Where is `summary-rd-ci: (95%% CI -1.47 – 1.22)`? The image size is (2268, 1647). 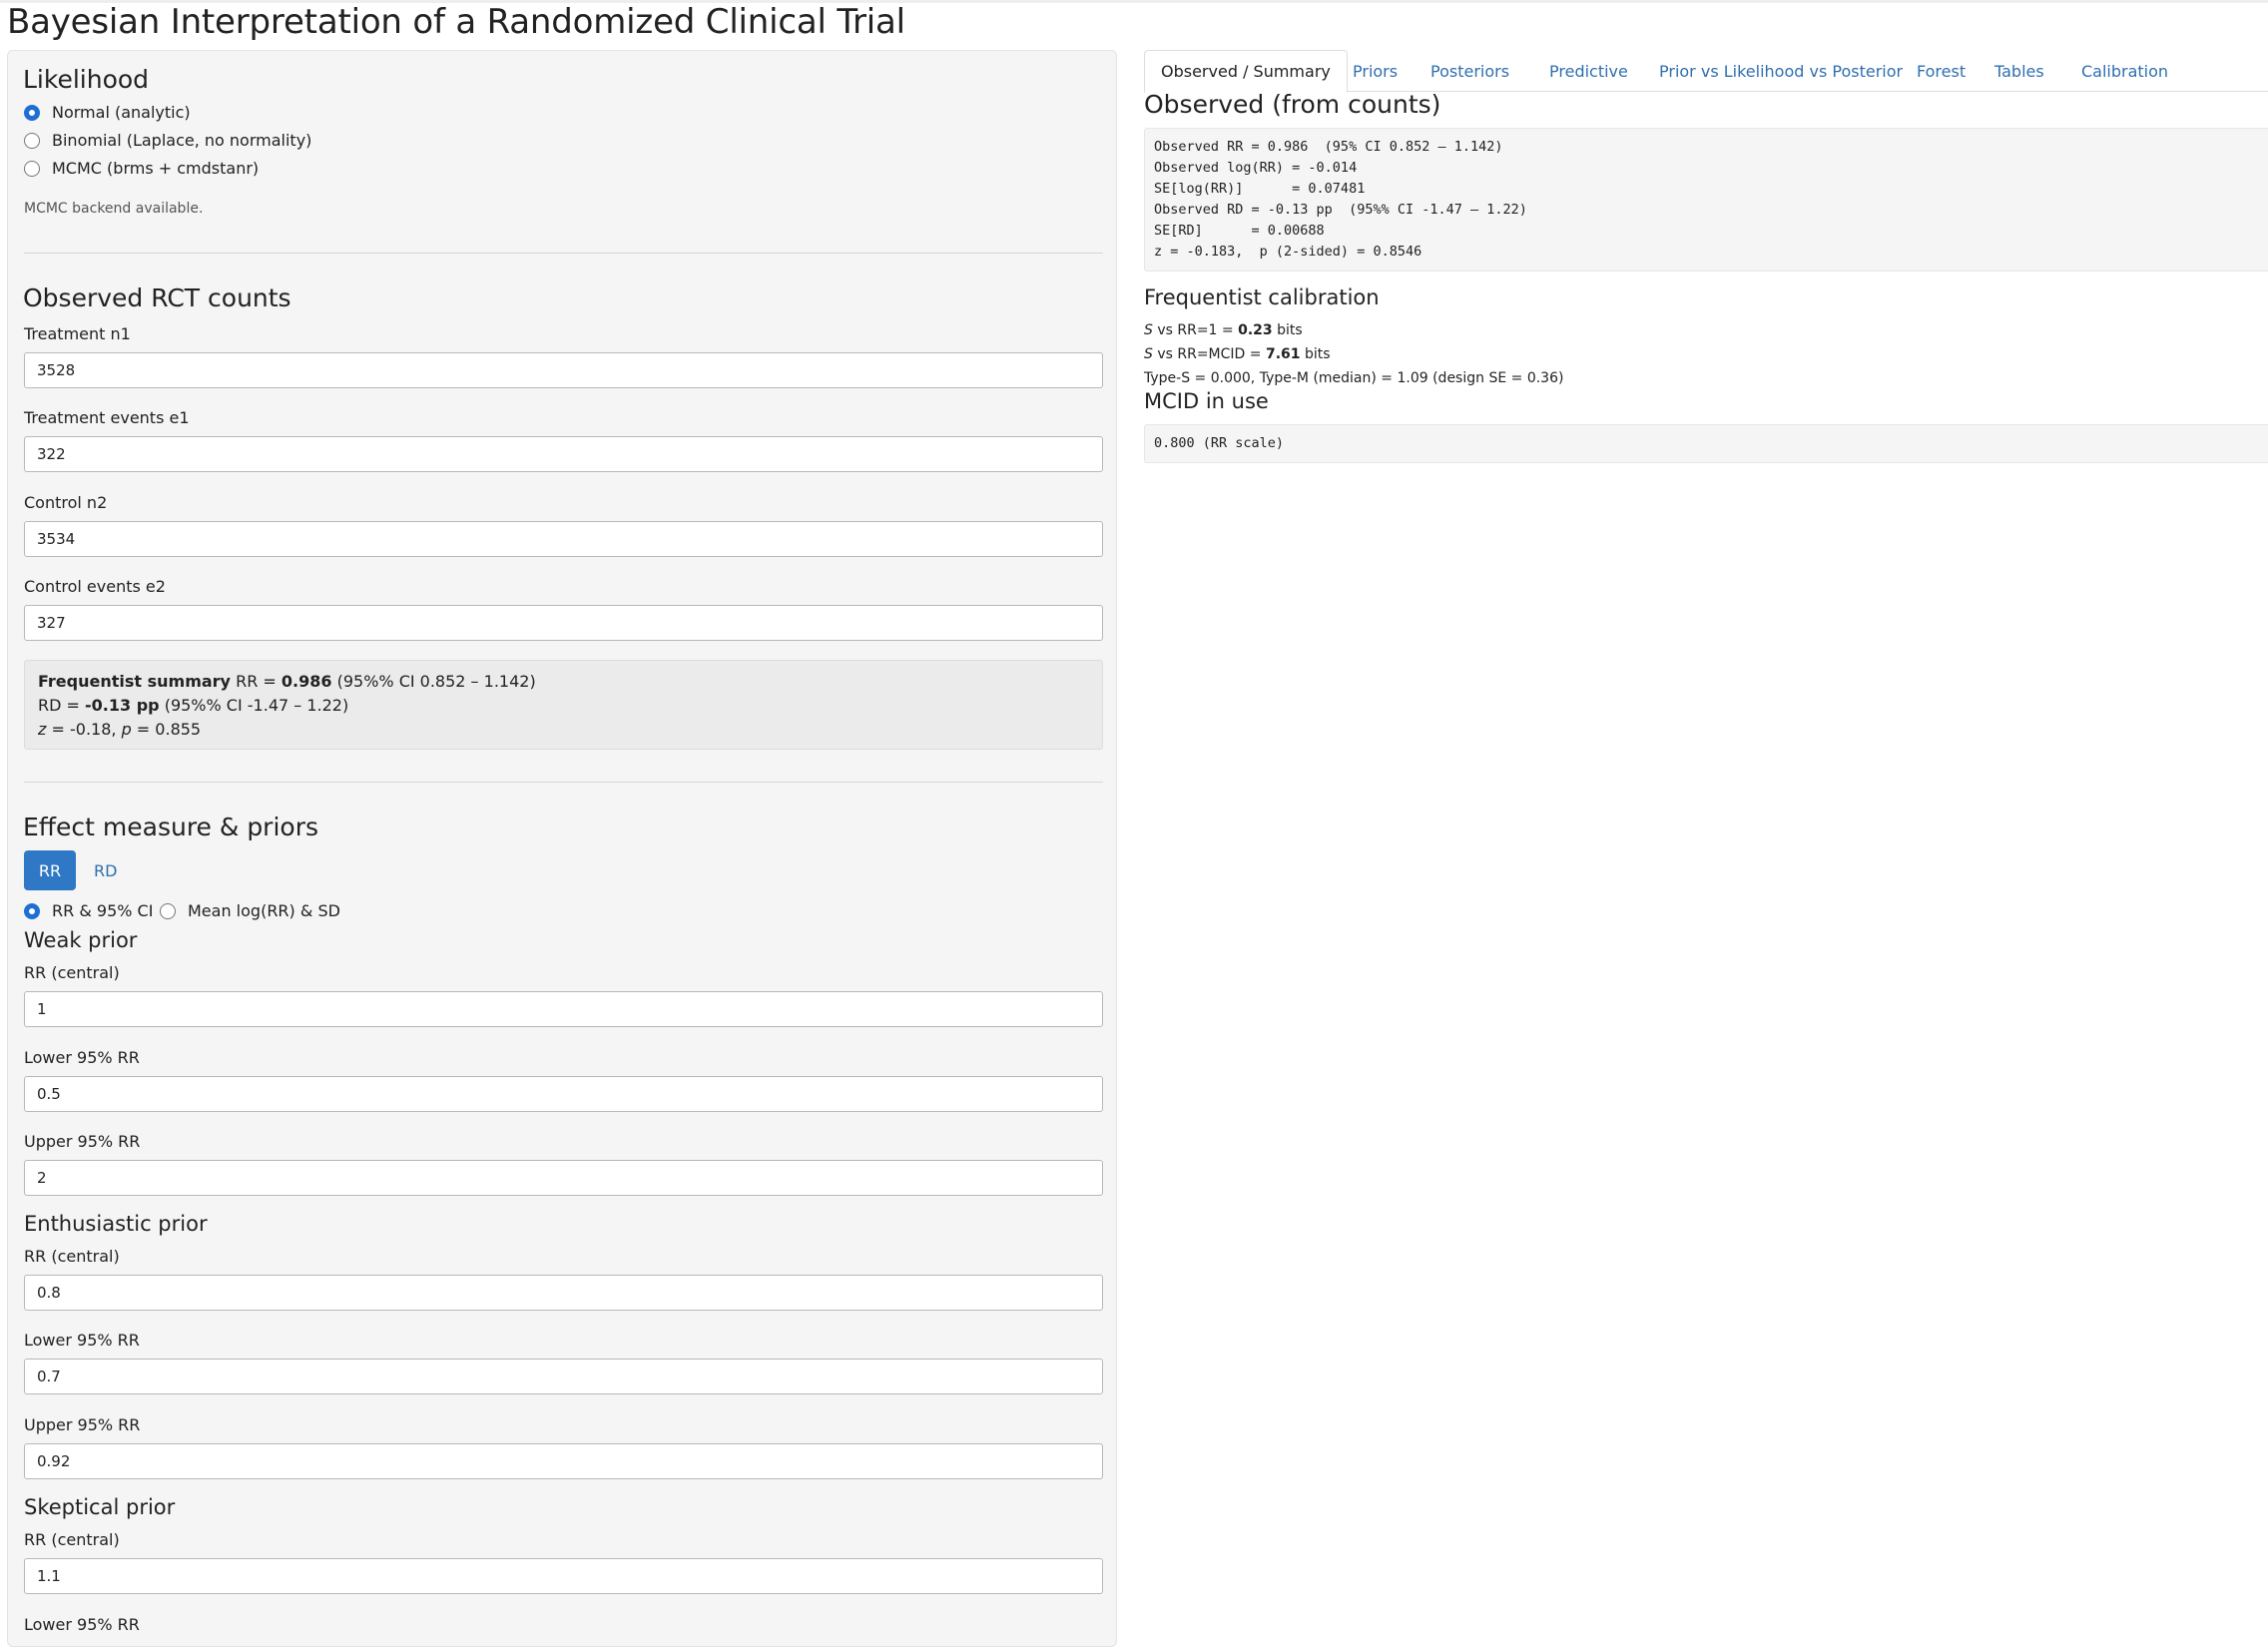 summary-rd-ci: (95%% CI -1.47 – 1.22) is located at coordinates (256, 705).